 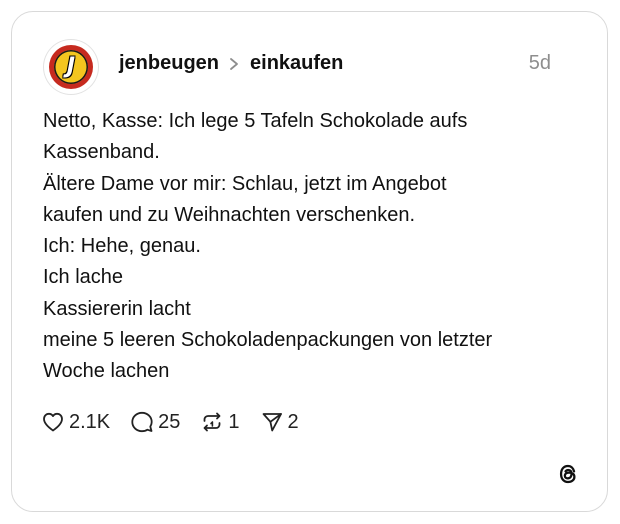 I want to click on avatar: J, so click(x=71, y=67).